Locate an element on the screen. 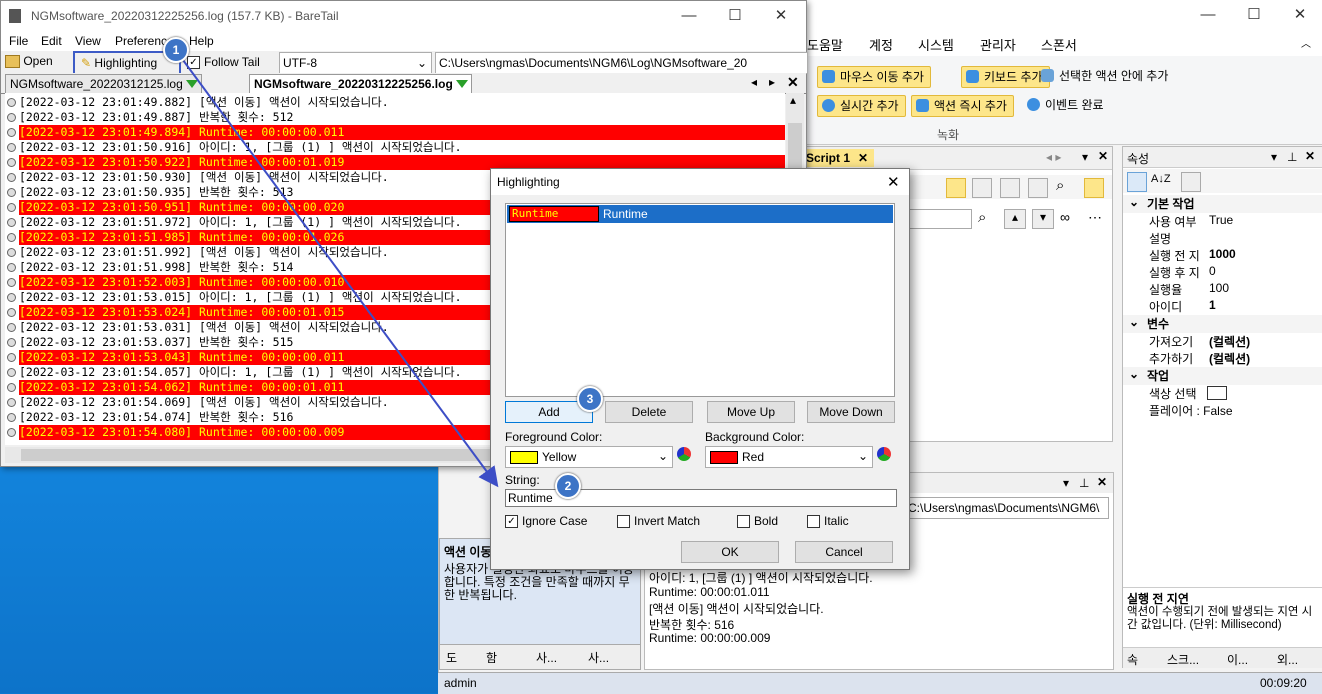 The height and width of the screenshot is (694, 1322). step-badge-3: 3 is located at coordinates (590, 399).